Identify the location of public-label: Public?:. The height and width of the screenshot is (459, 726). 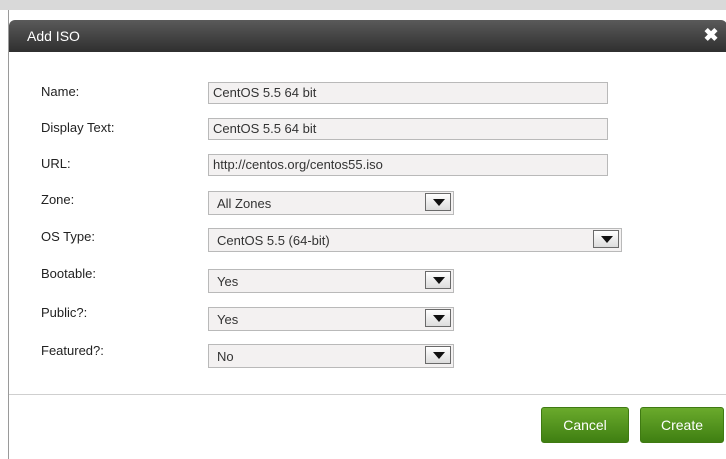
(64, 312).